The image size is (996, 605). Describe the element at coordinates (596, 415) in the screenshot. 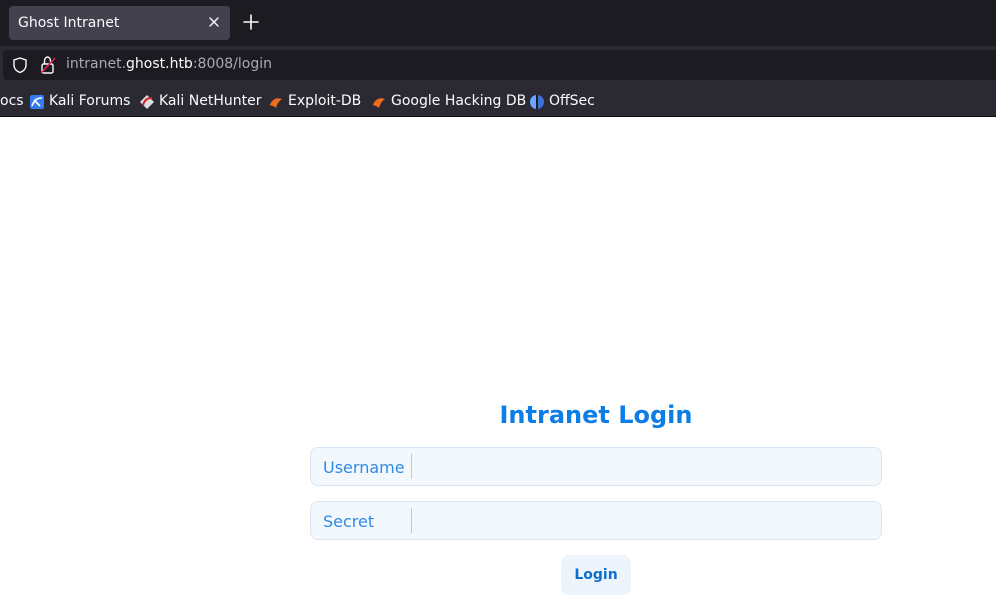

I see `login-title: Intranet Login` at that location.